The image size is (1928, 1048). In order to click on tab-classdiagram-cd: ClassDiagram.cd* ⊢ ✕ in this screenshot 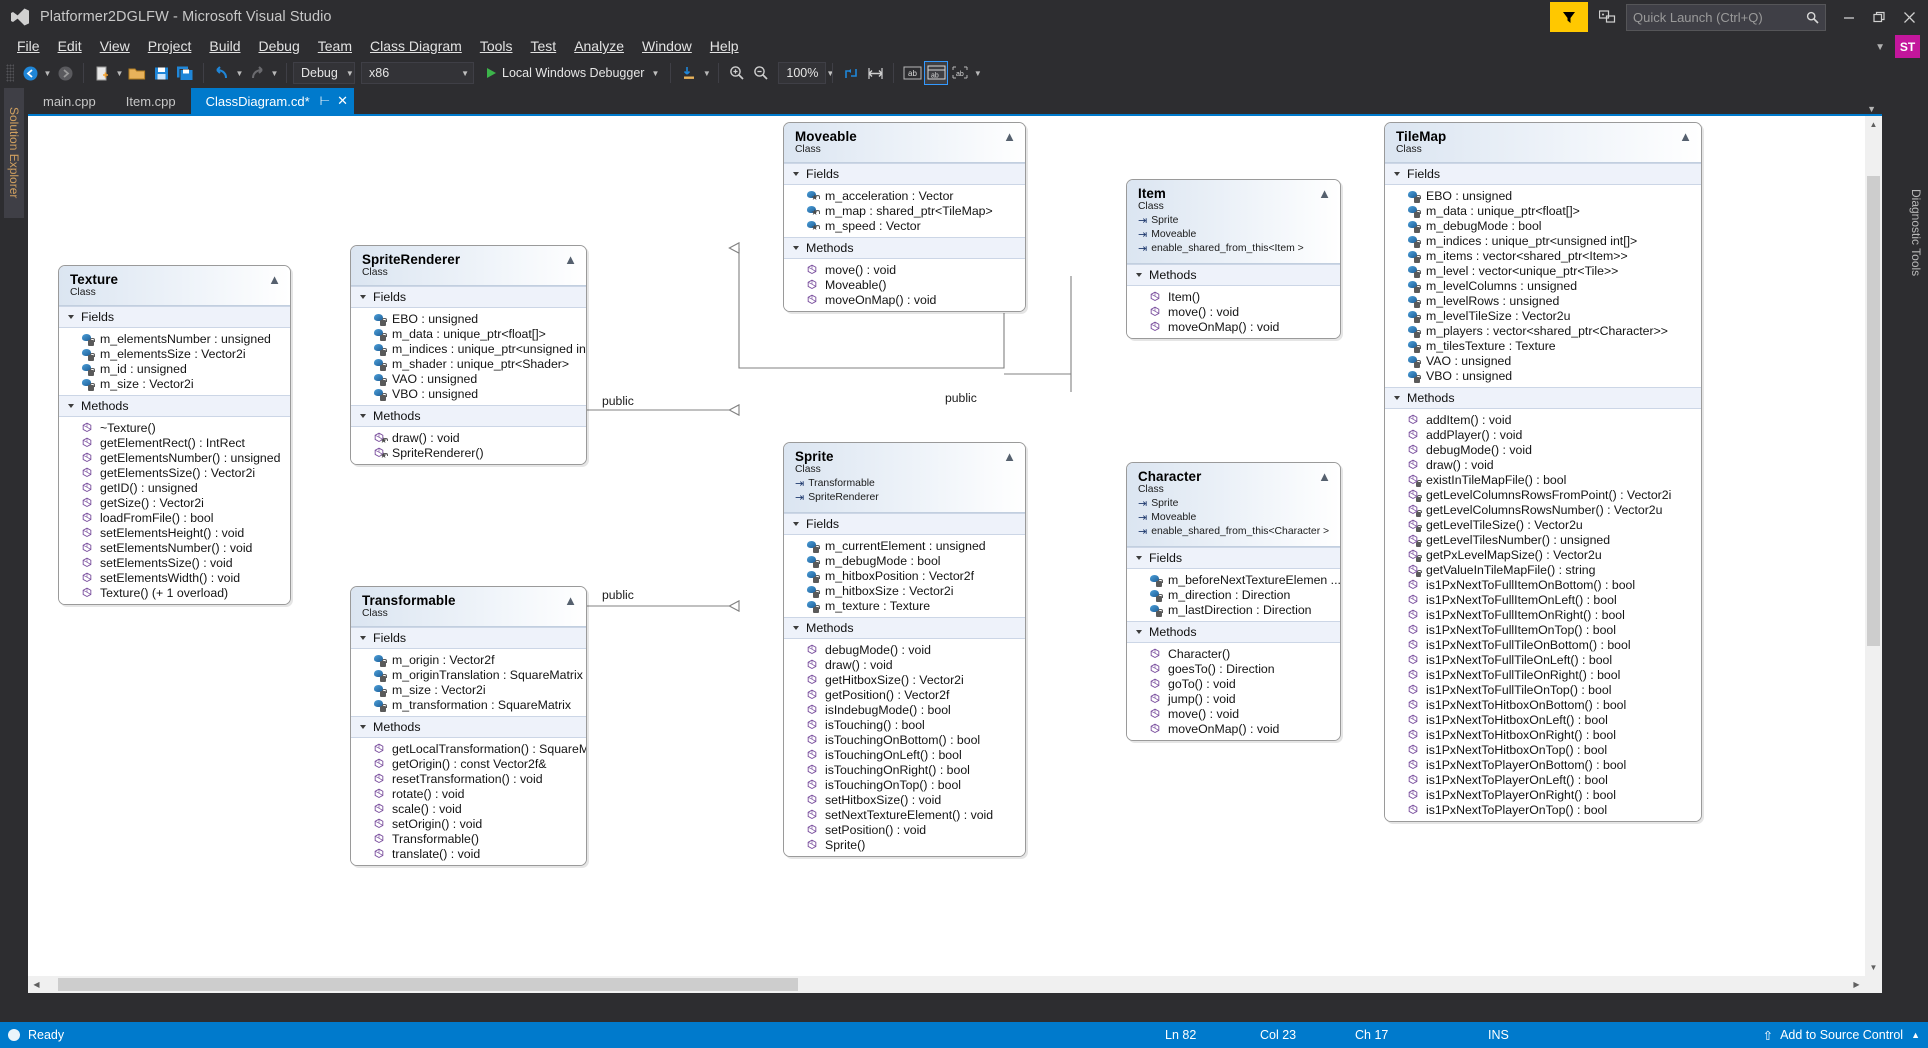, I will do `click(272, 101)`.